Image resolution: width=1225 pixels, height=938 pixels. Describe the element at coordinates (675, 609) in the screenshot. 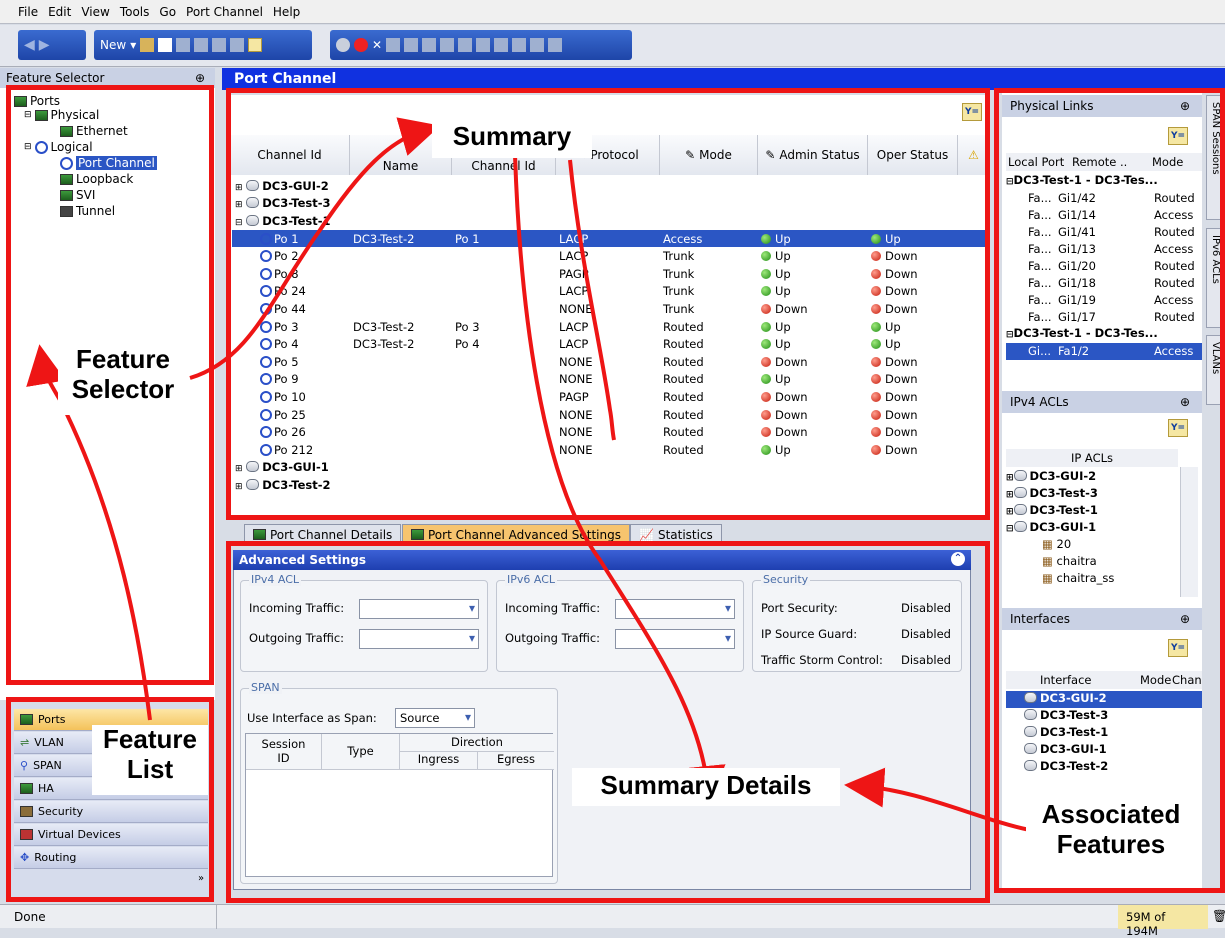

I see `ipv6-incoming-select` at that location.